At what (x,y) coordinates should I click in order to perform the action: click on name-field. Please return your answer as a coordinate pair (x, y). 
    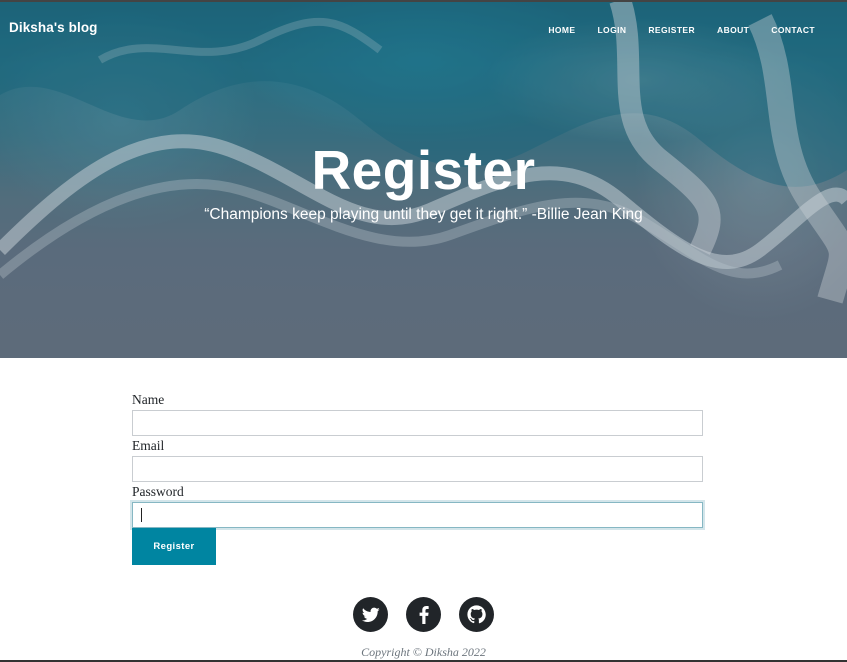
    Looking at the image, I should click on (417, 423).